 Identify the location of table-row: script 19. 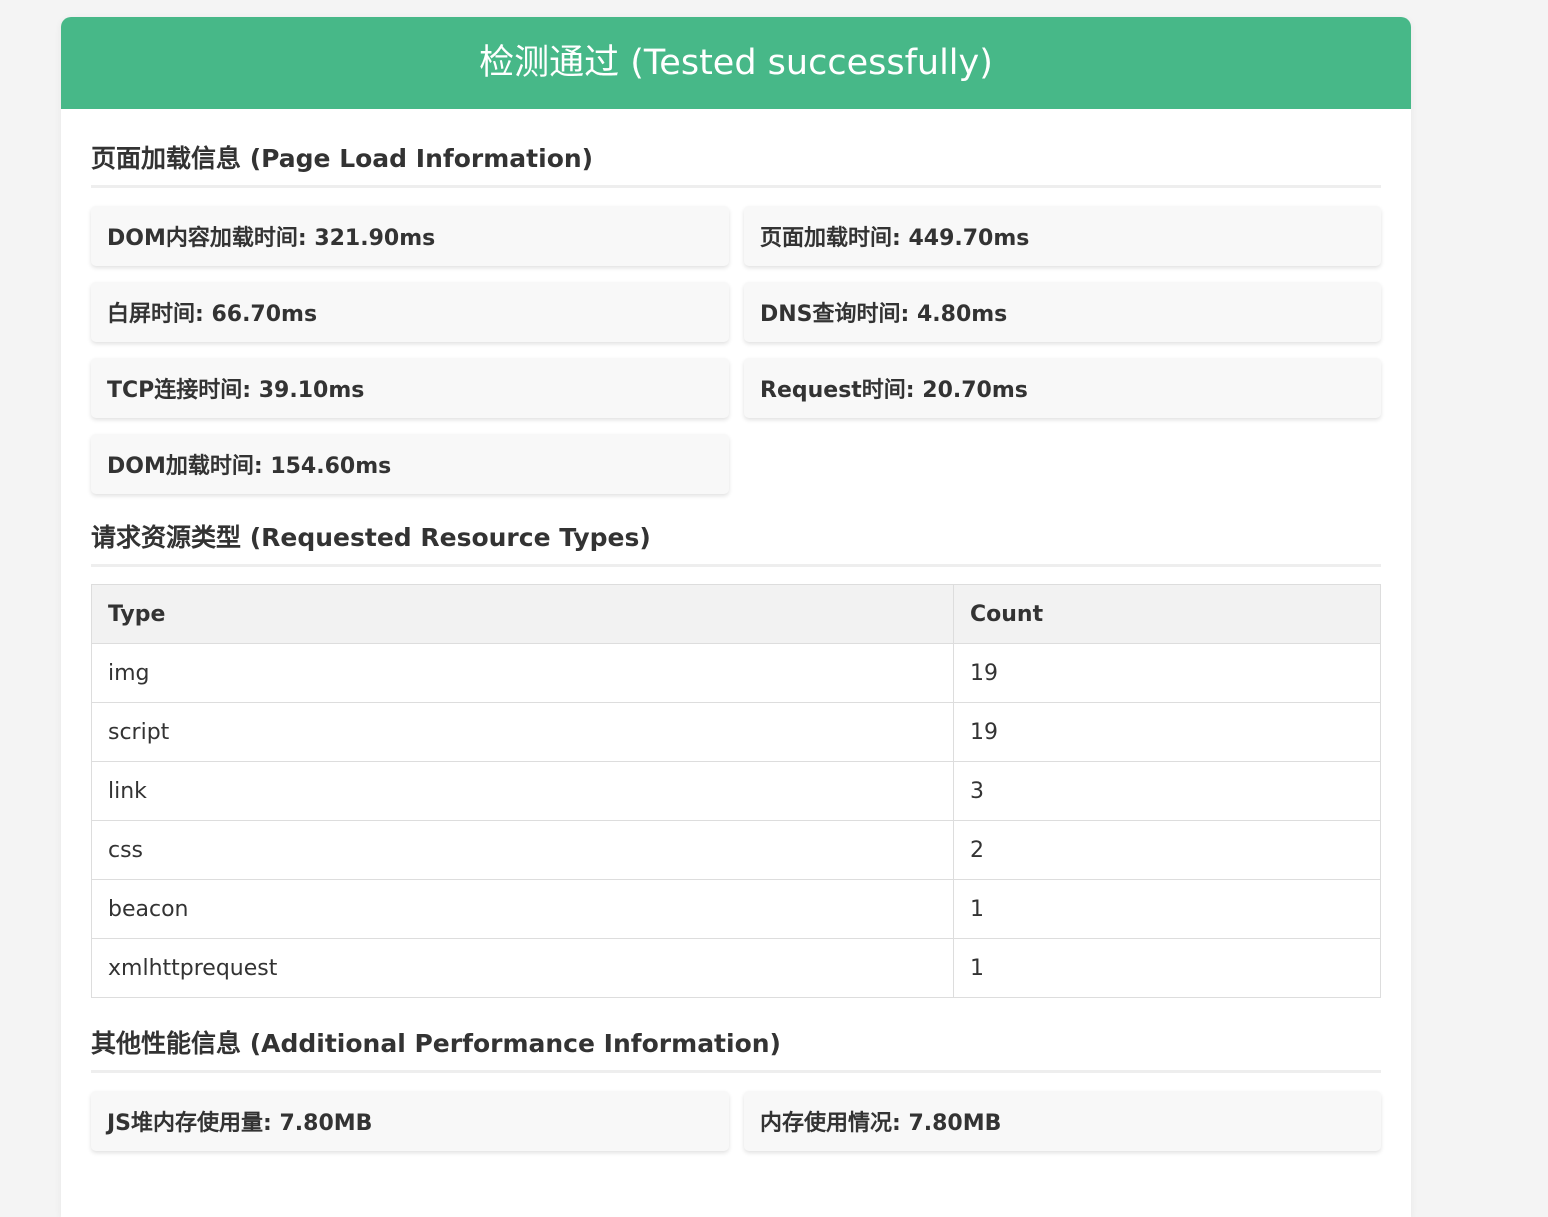
(736, 732).